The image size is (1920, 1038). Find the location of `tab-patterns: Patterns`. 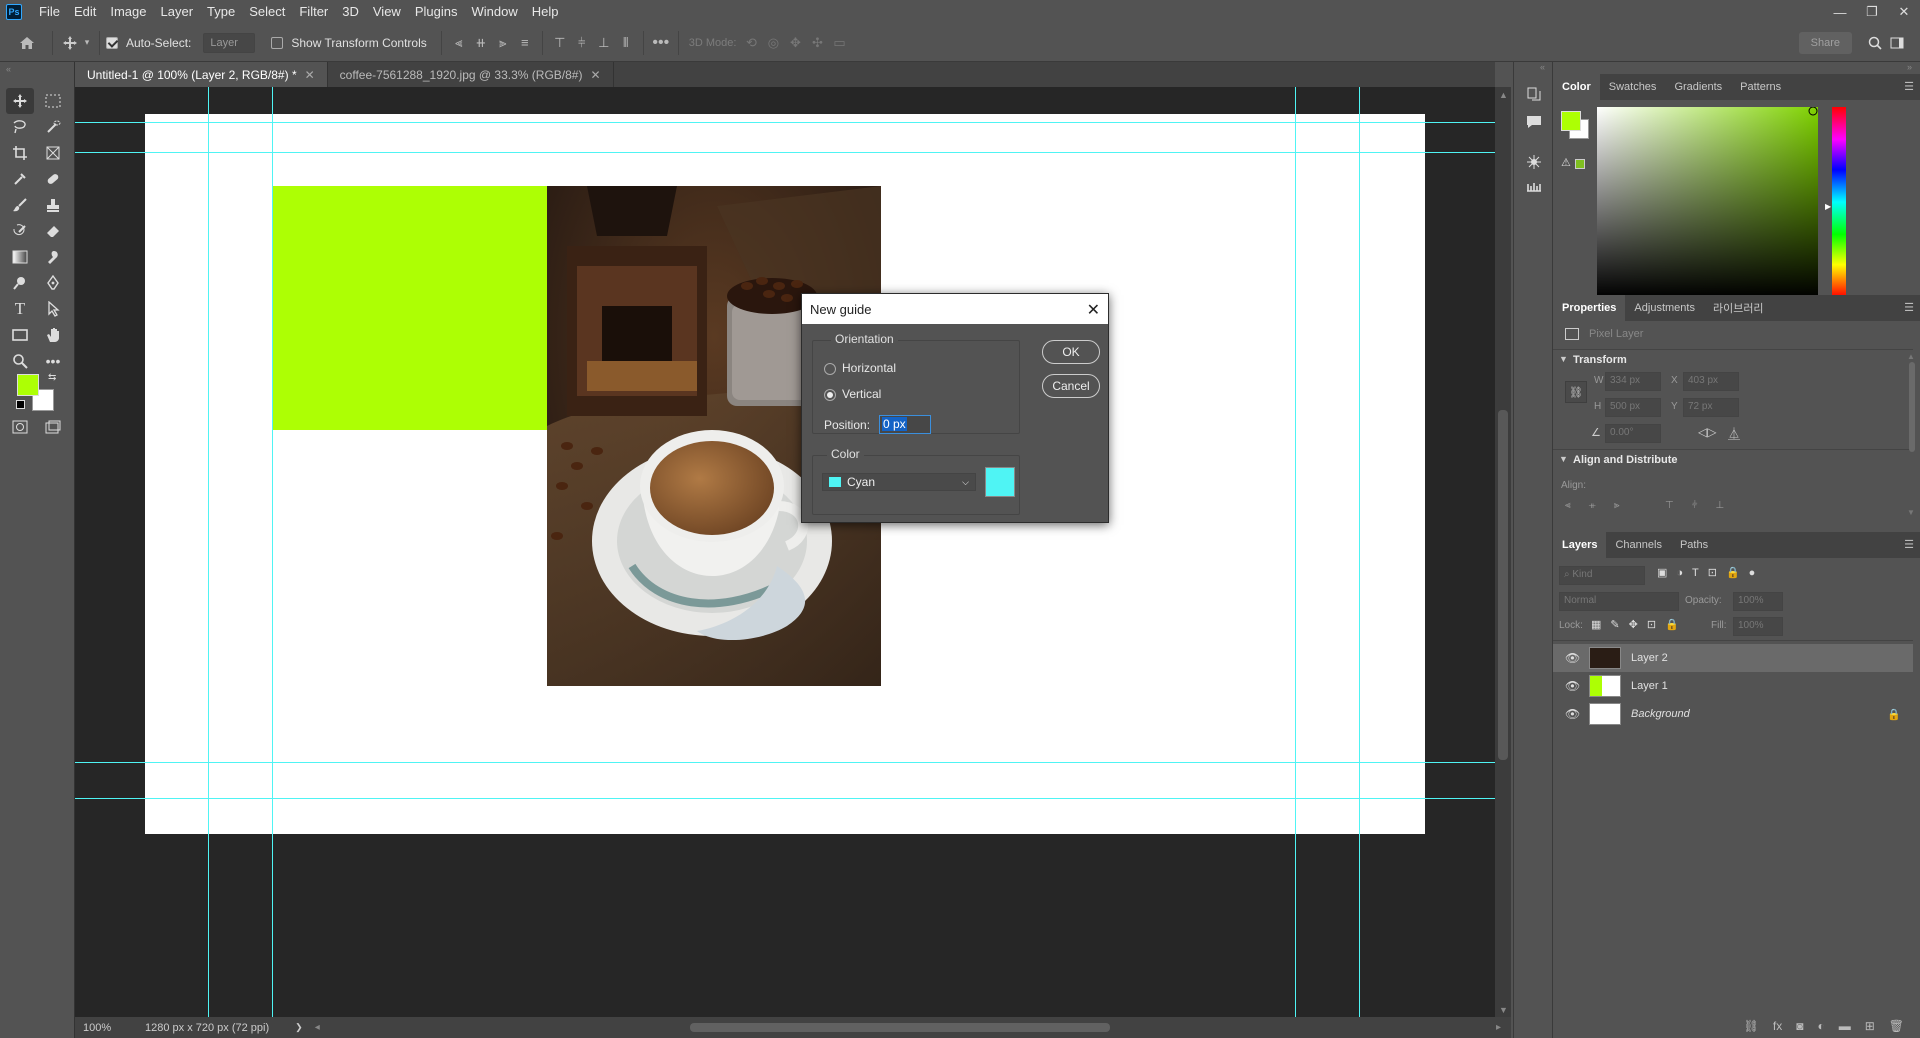

tab-patterns: Patterns is located at coordinates (1760, 87).